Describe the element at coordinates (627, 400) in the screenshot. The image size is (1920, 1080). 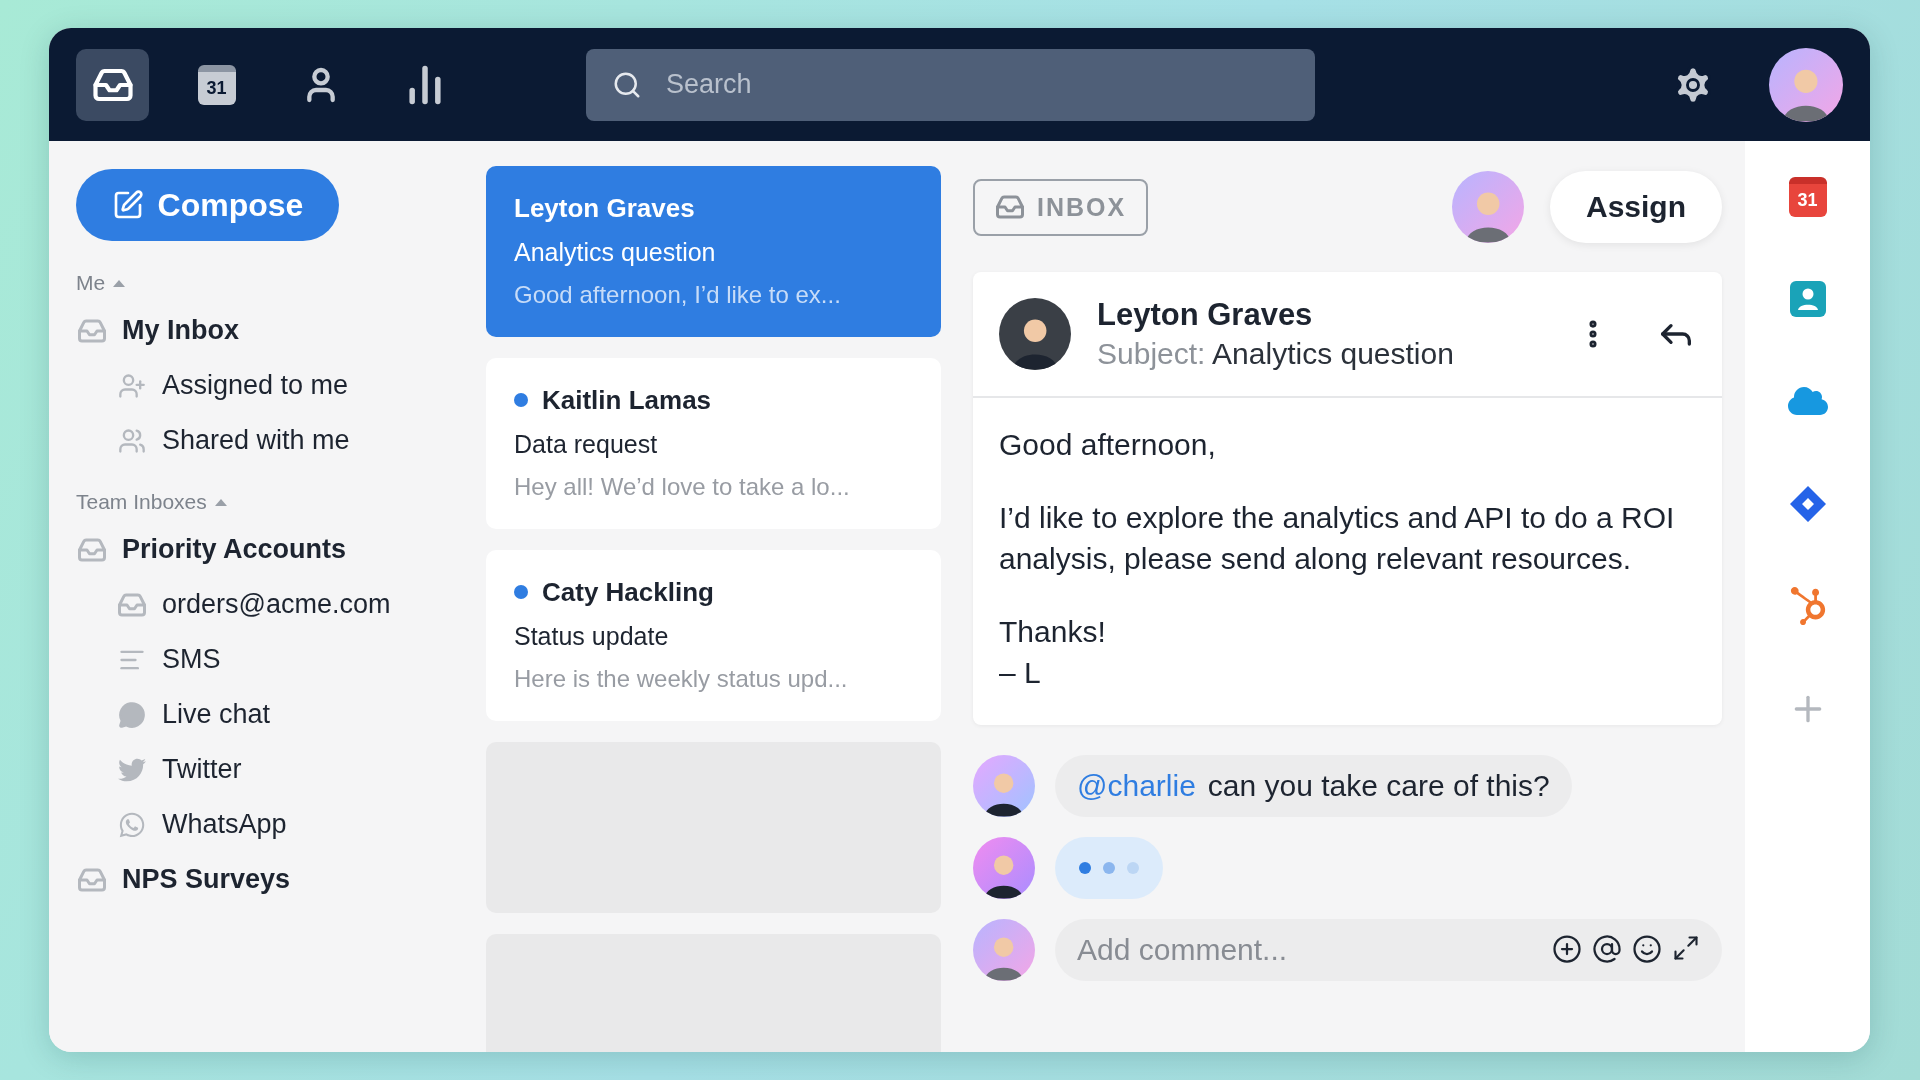
I see `sender-name: Kaitlin Lamas` at that location.